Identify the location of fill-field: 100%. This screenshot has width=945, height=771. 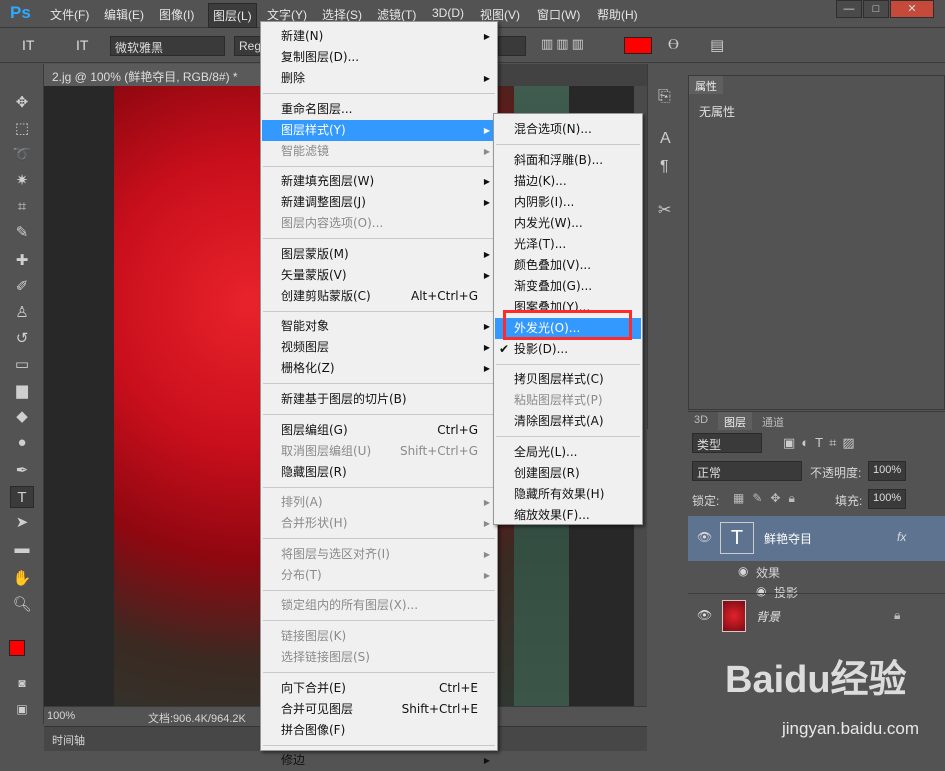
(887, 499).